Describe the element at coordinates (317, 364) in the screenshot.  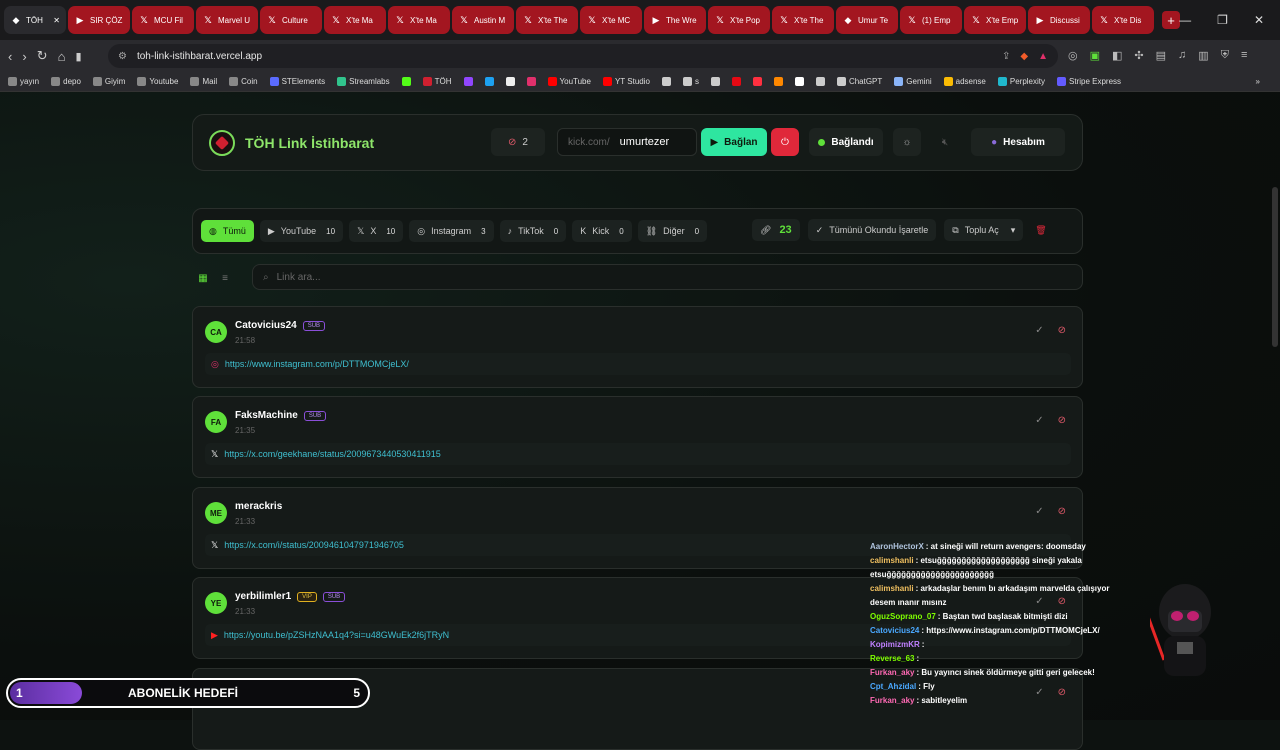
I see `link-url: https://www.instagram.com/p/DTTMOMCjeLX/` at that location.